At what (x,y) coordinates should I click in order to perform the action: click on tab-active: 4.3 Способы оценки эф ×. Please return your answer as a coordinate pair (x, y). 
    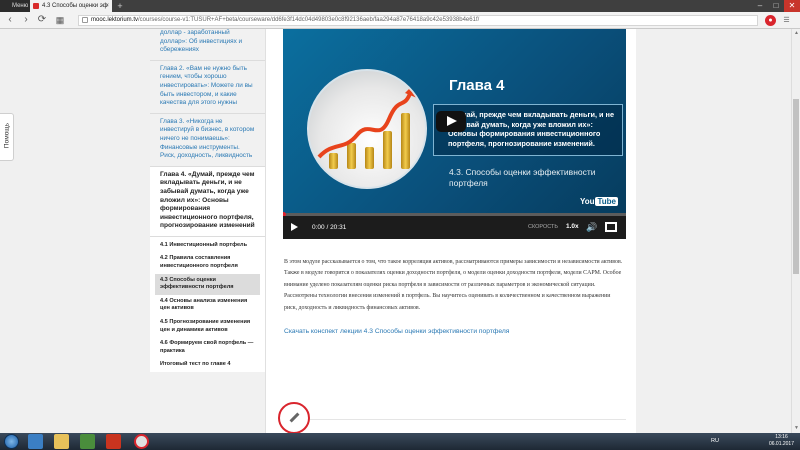
    Looking at the image, I should click on (71, 6).